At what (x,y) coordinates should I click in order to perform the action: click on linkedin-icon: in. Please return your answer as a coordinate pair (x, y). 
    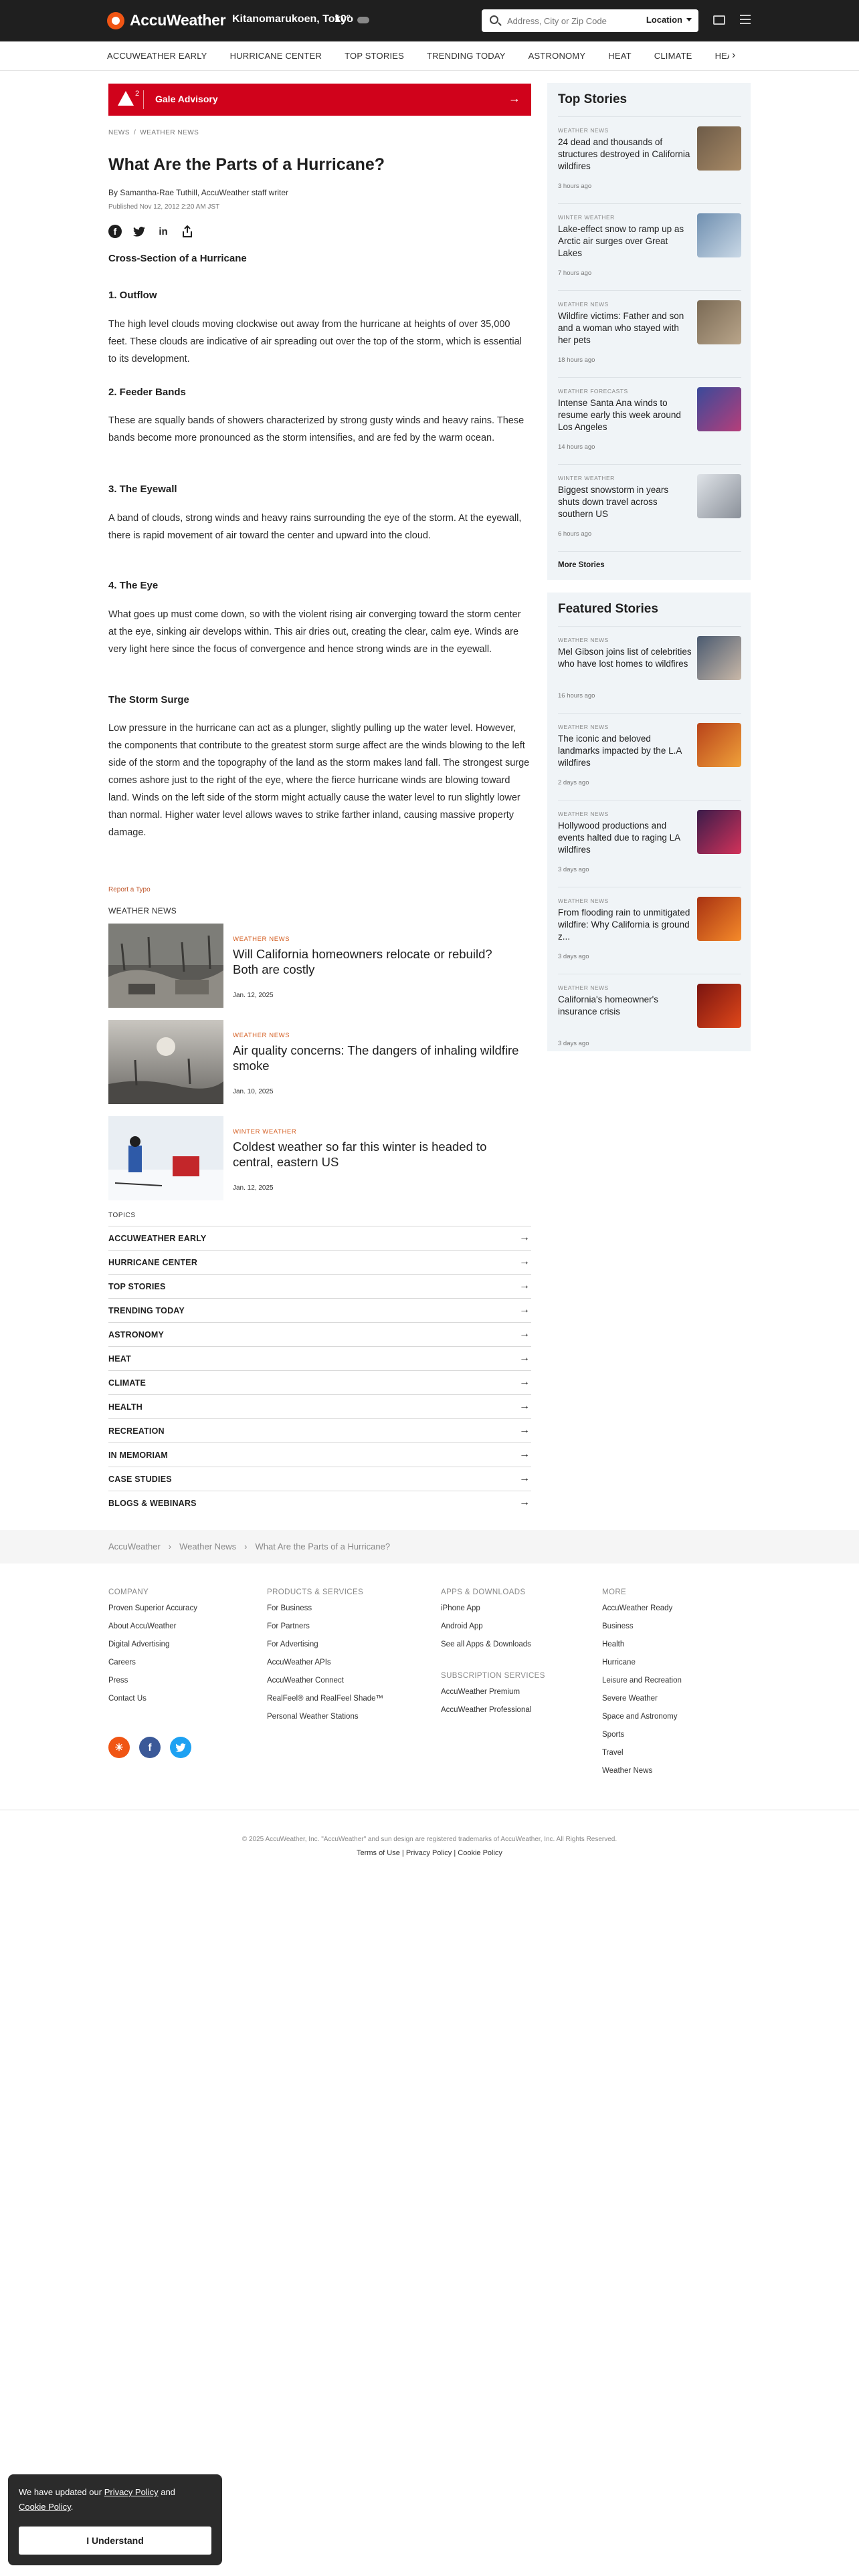
    Looking at the image, I should click on (163, 232).